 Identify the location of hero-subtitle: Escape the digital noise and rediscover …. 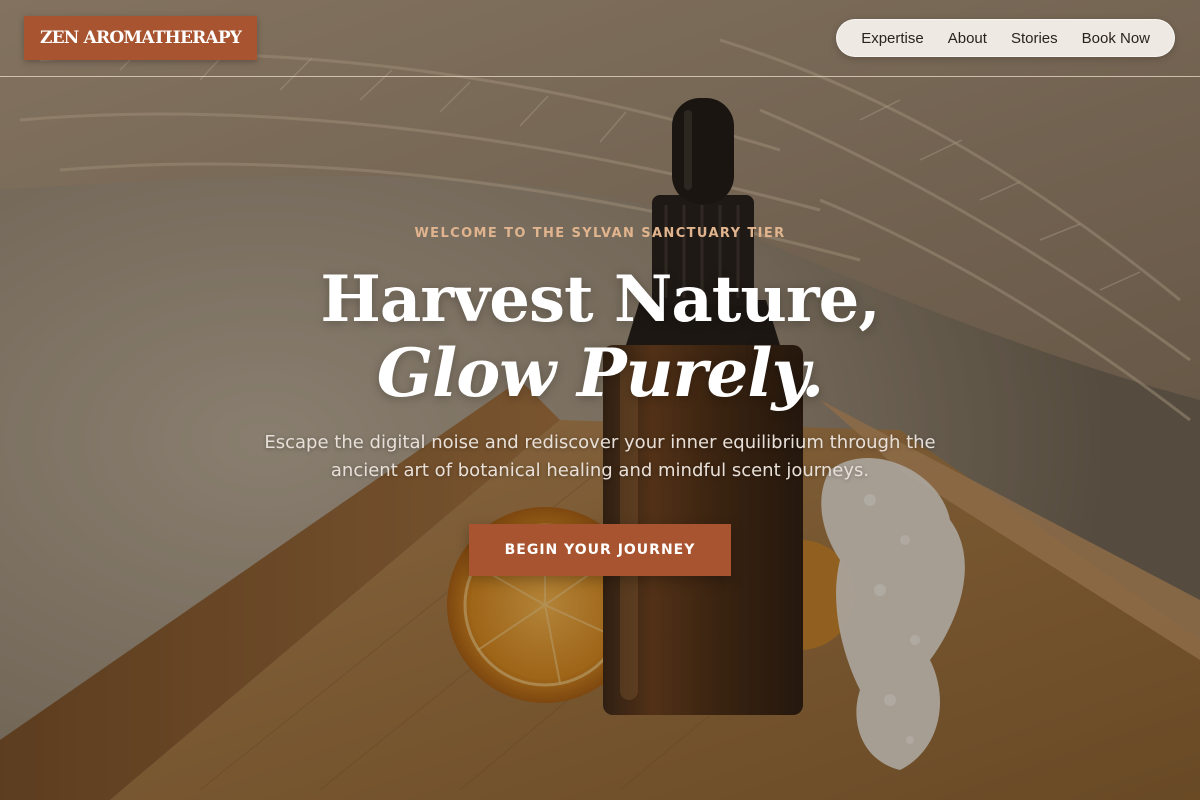
(600, 456).